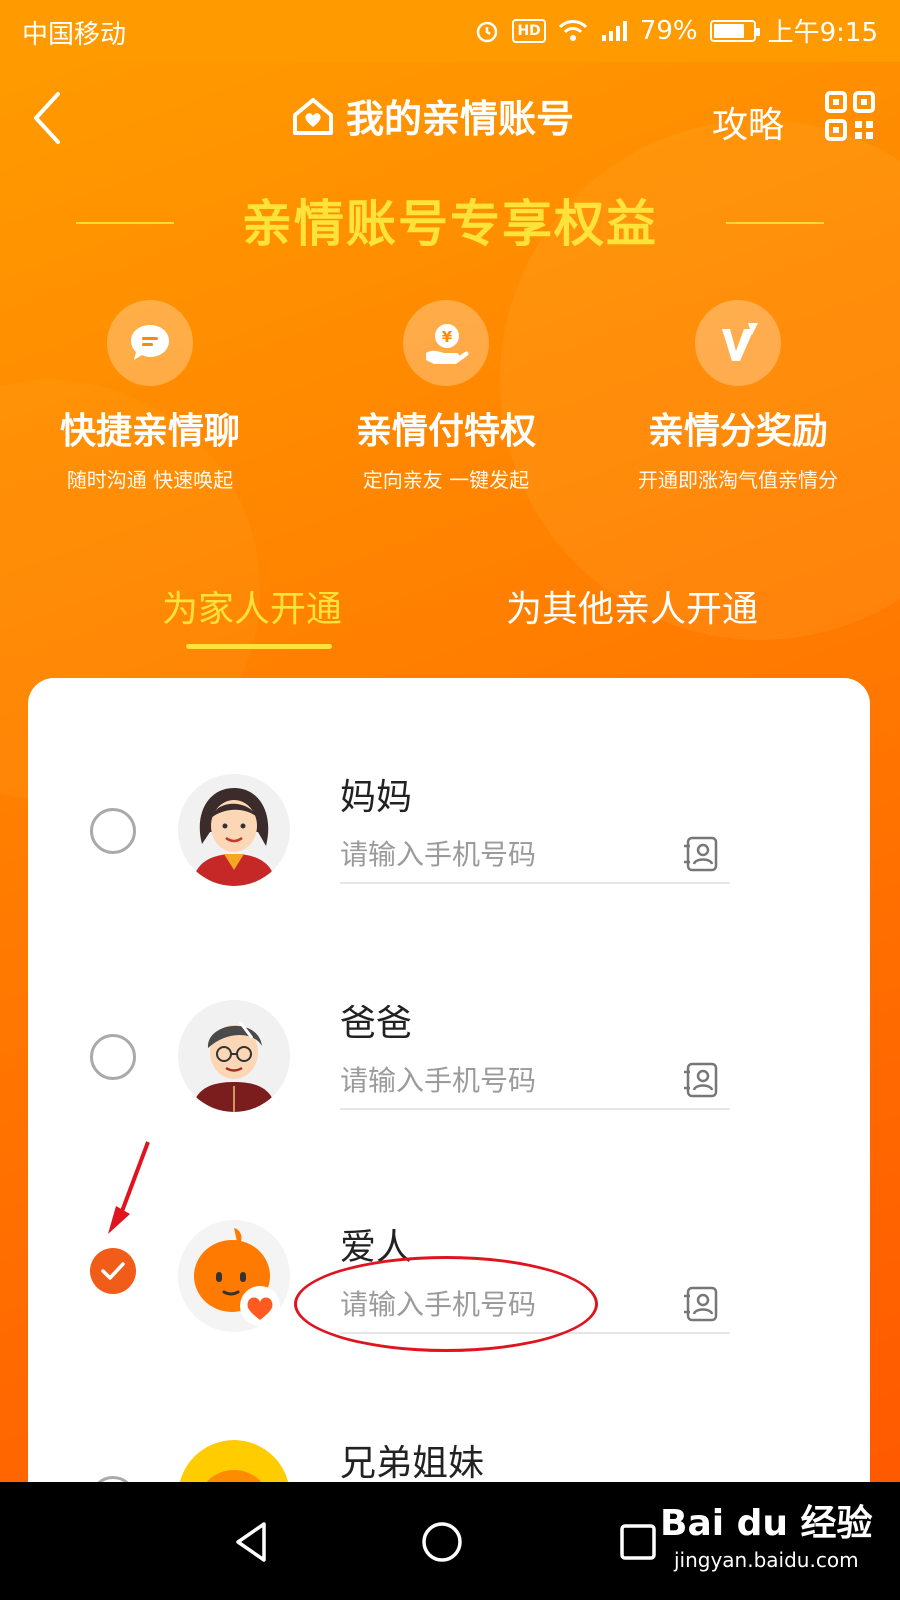 This screenshot has height=1600, width=900. Describe the element at coordinates (766, 1523) in the screenshot. I see `watermark-brand: Bai du 经验` at that location.